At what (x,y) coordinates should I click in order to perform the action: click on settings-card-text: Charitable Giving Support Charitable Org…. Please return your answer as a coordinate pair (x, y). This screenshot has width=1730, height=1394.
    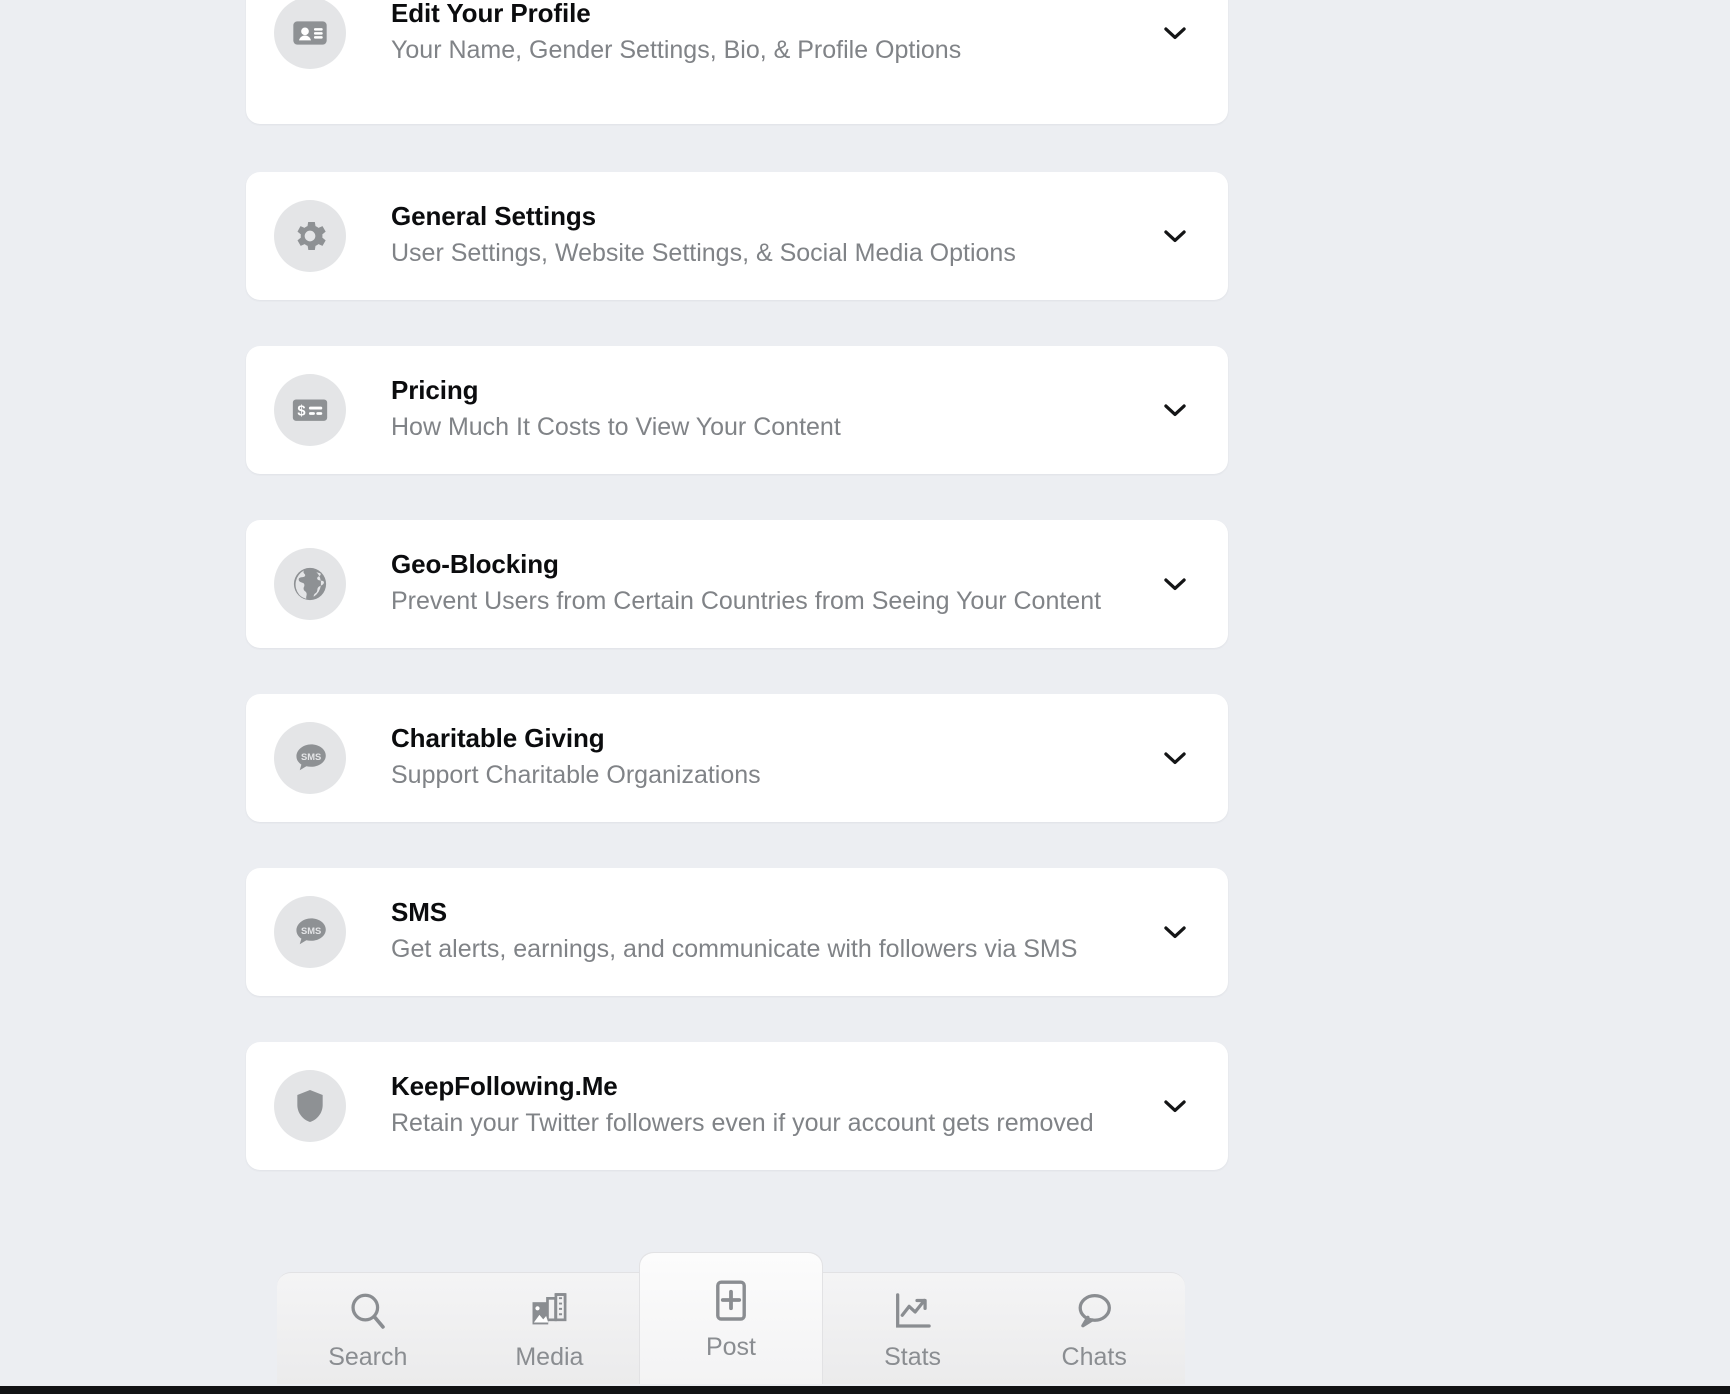
    Looking at the image, I should click on (749, 758).